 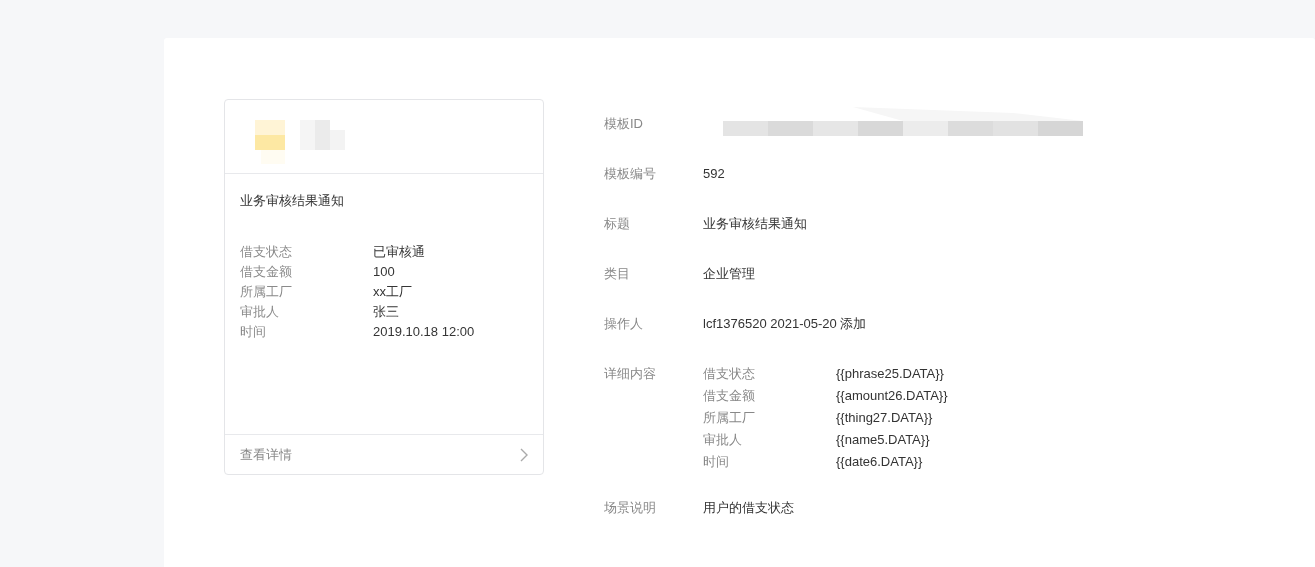 I want to click on field-value: 张三, so click(x=386, y=312).